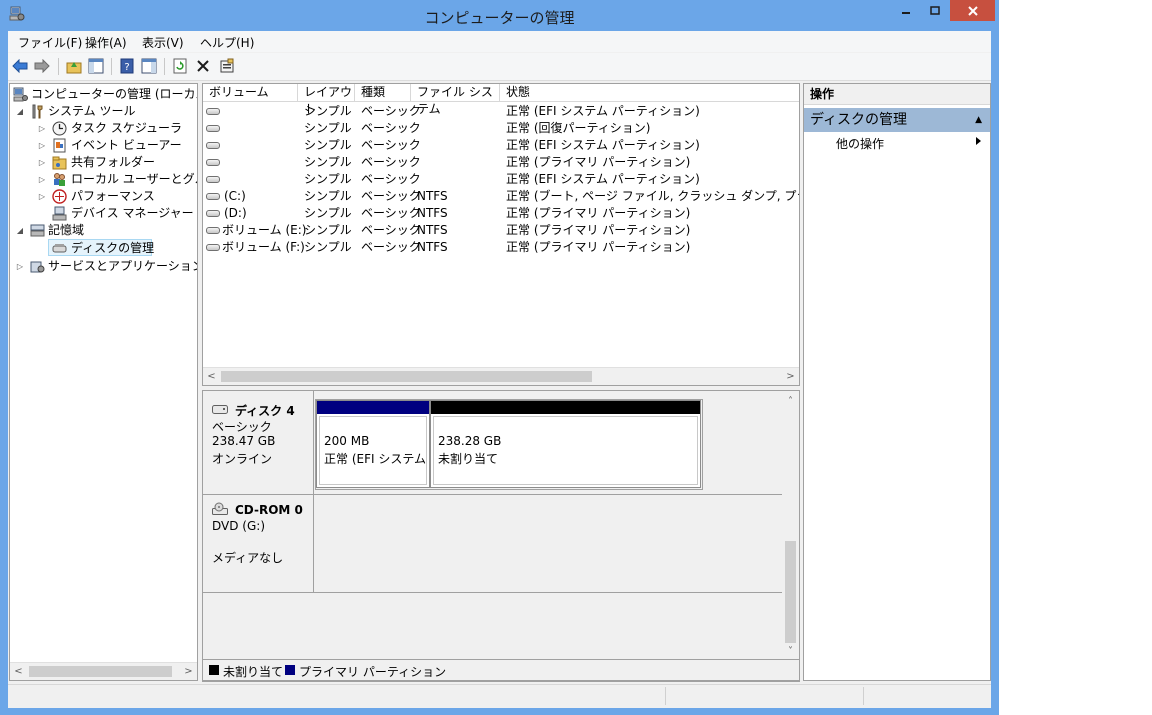 This screenshot has height=715, width=1152. What do you see at coordinates (501, 128) in the screenshot?
I see `table-row: シンプル ベーシック 正常 (回復パーティション)` at bounding box center [501, 128].